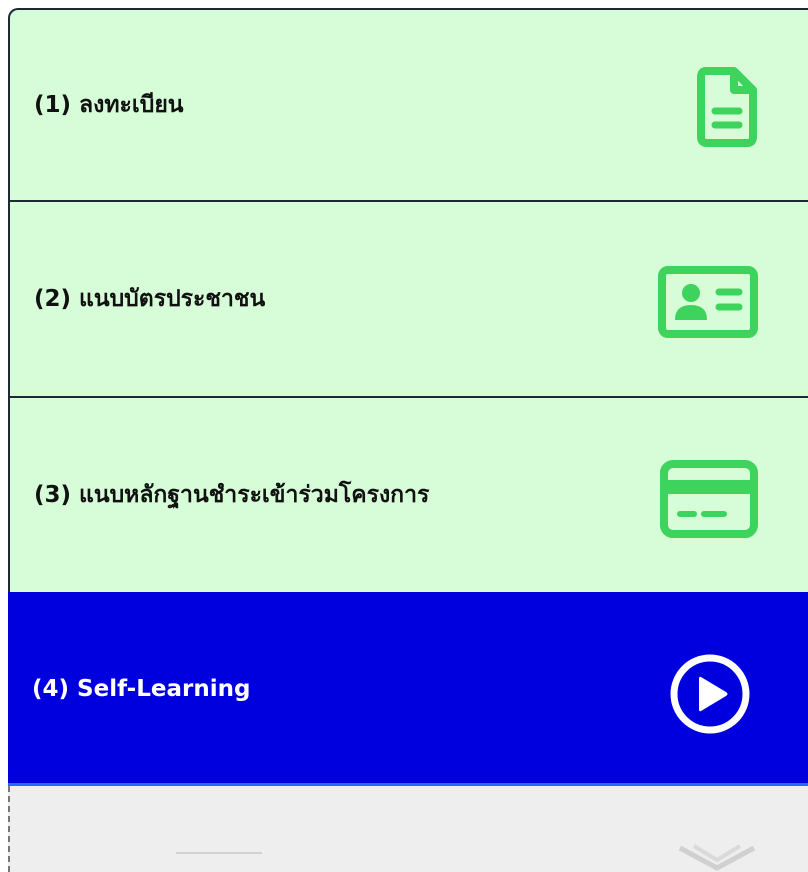  Describe the element at coordinates (727, 107) in the screenshot. I see `document-icon` at that location.